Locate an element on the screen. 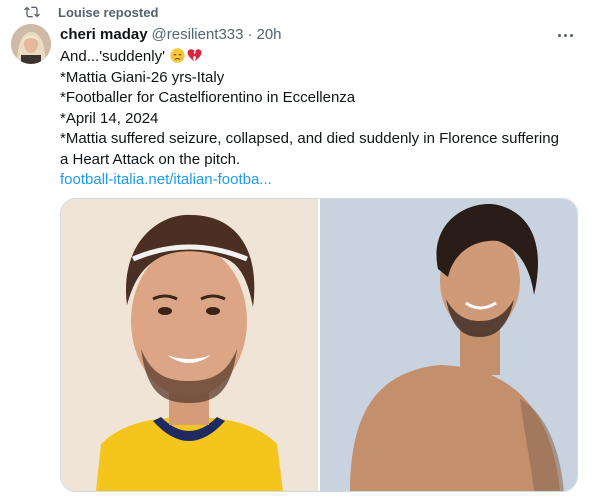 The width and height of the screenshot is (595, 501). tweet-time: 20h is located at coordinates (269, 34).